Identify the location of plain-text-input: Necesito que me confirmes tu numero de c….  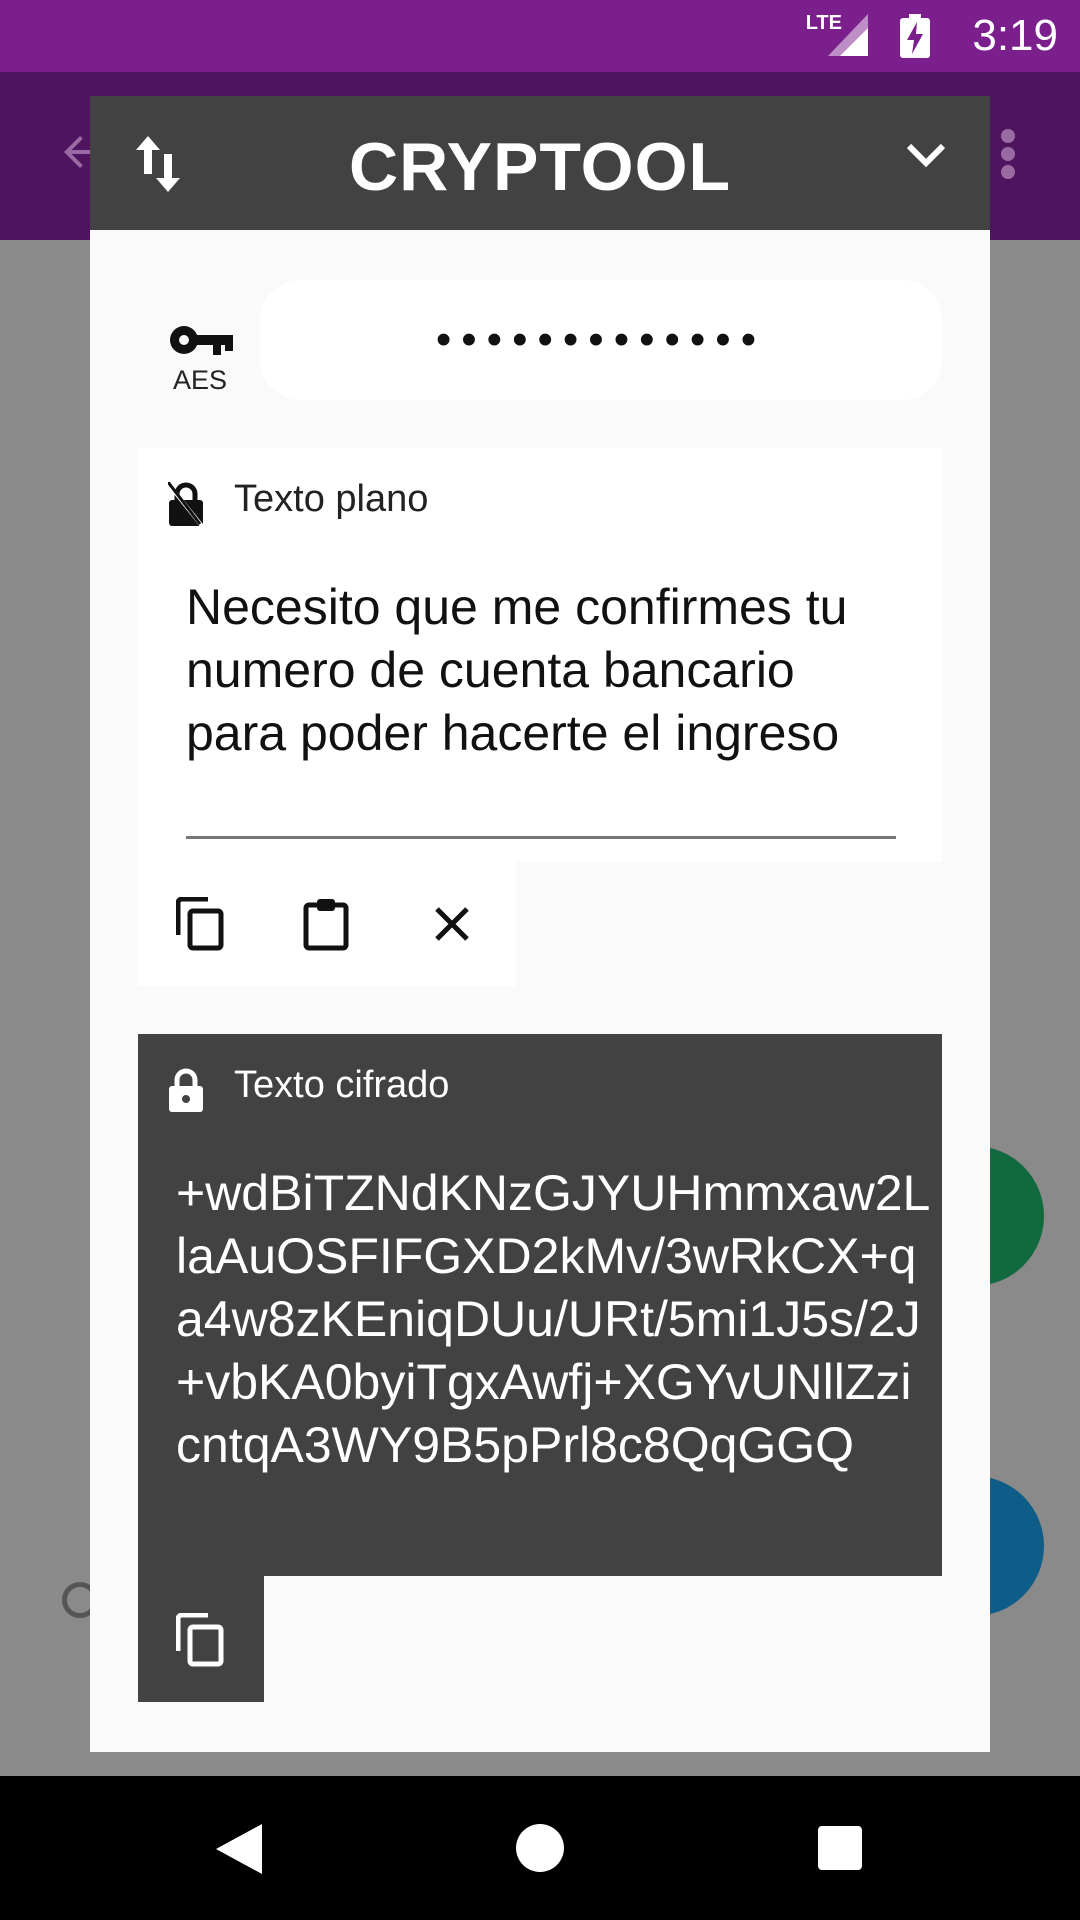
(536, 670).